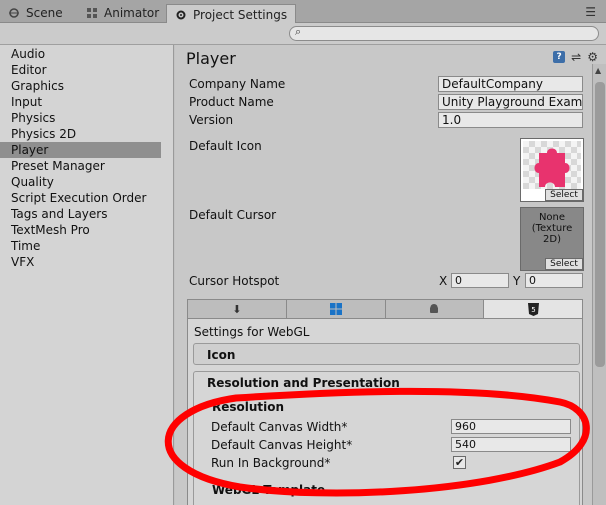 This screenshot has height=505, width=606. What do you see at coordinates (86, 262) in the screenshot?
I see `sidebar-item-vfx: VFX` at bounding box center [86, 262].